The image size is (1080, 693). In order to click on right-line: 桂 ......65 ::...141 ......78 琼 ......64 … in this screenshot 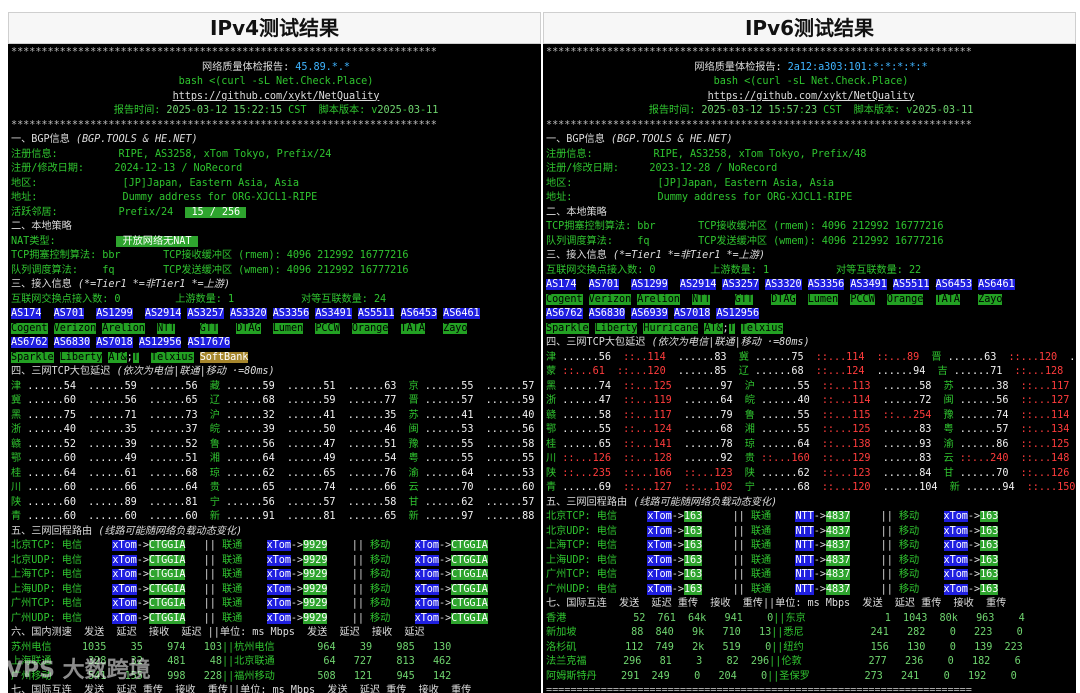, I will do `click(808, 444)`.